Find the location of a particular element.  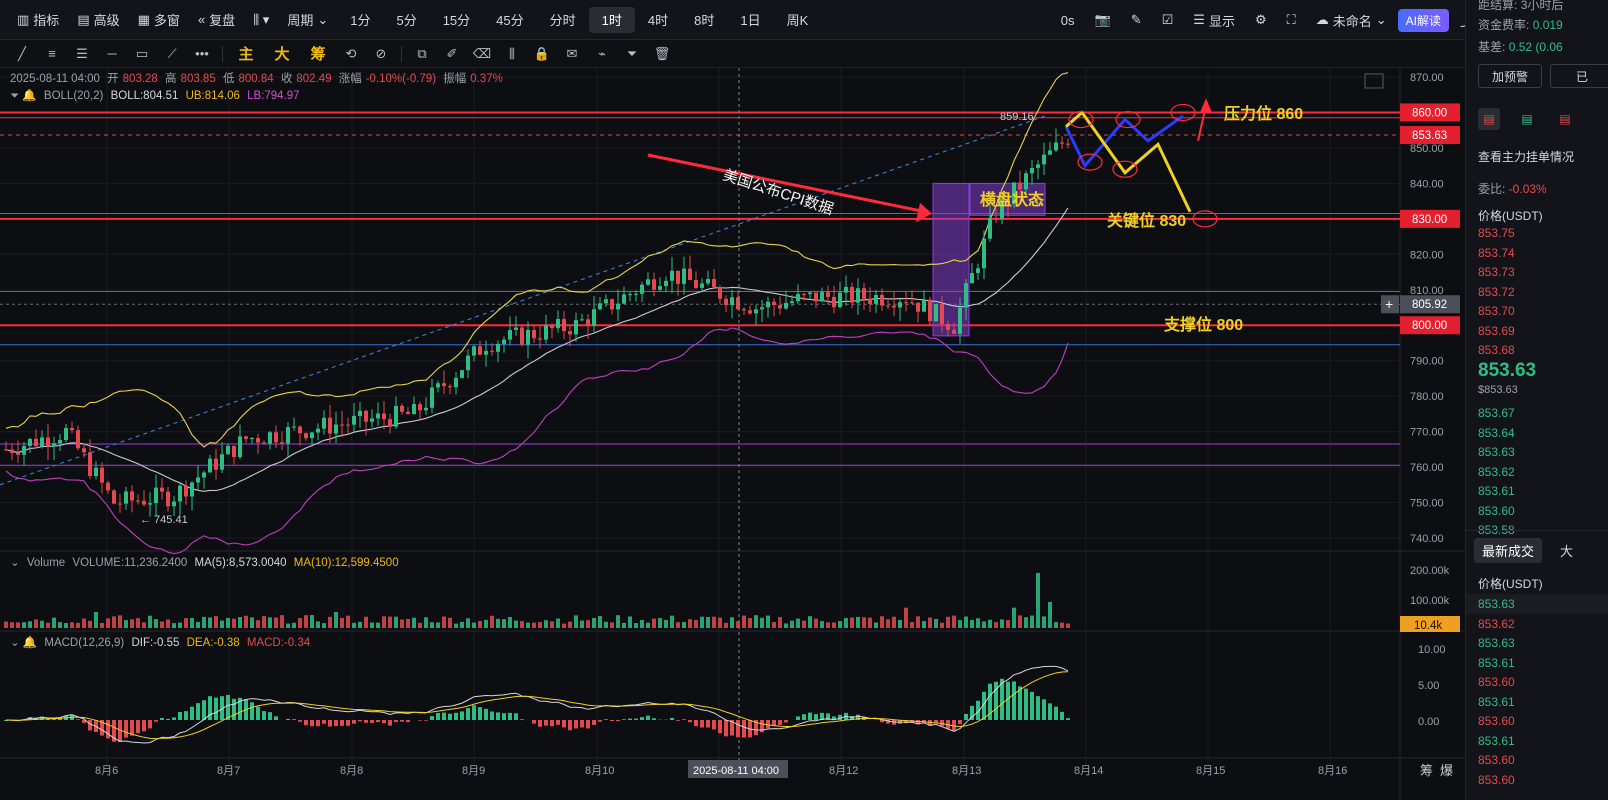

layout-button: ☁ 未命名 ⌄ is located at coordinates (1351, 20).